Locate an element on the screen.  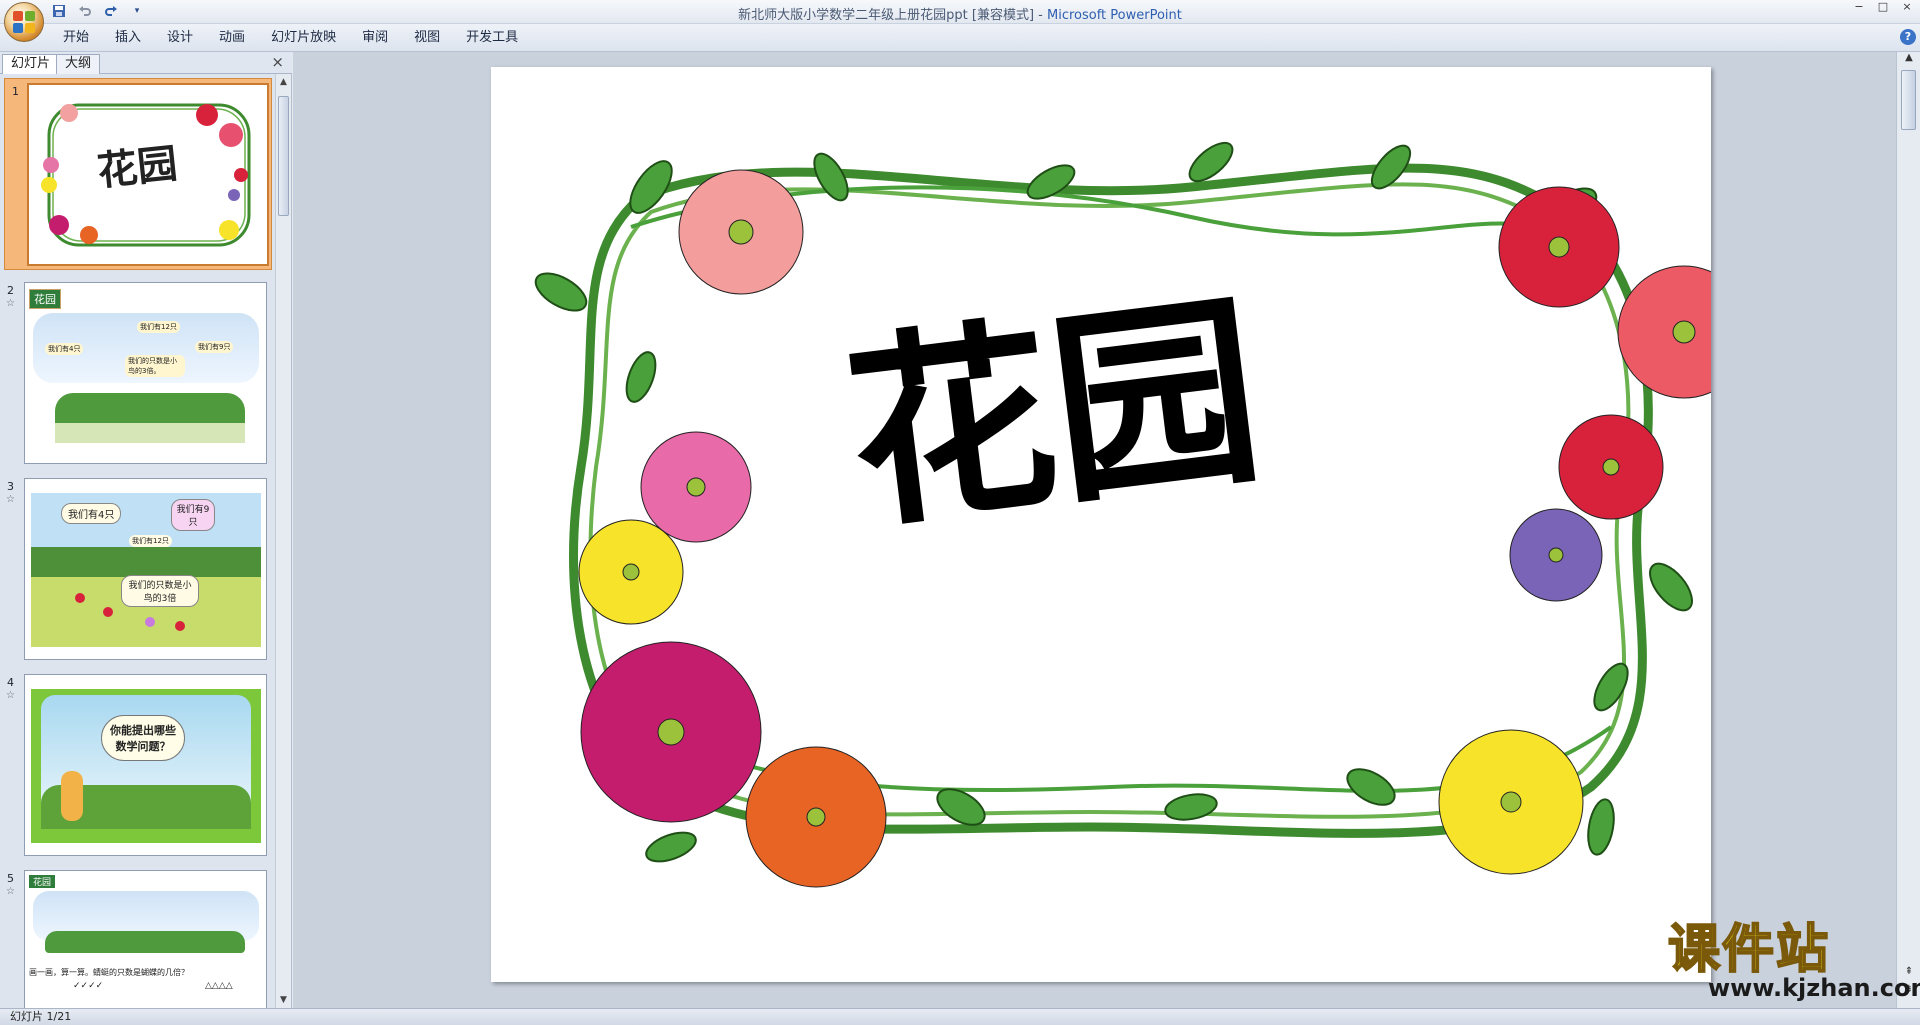
ribbon-tab-bar: 开始 插入 设计 动画 幻灯片放映 审阅 视图 开发工具 ? is located at coordinates (960, 38).